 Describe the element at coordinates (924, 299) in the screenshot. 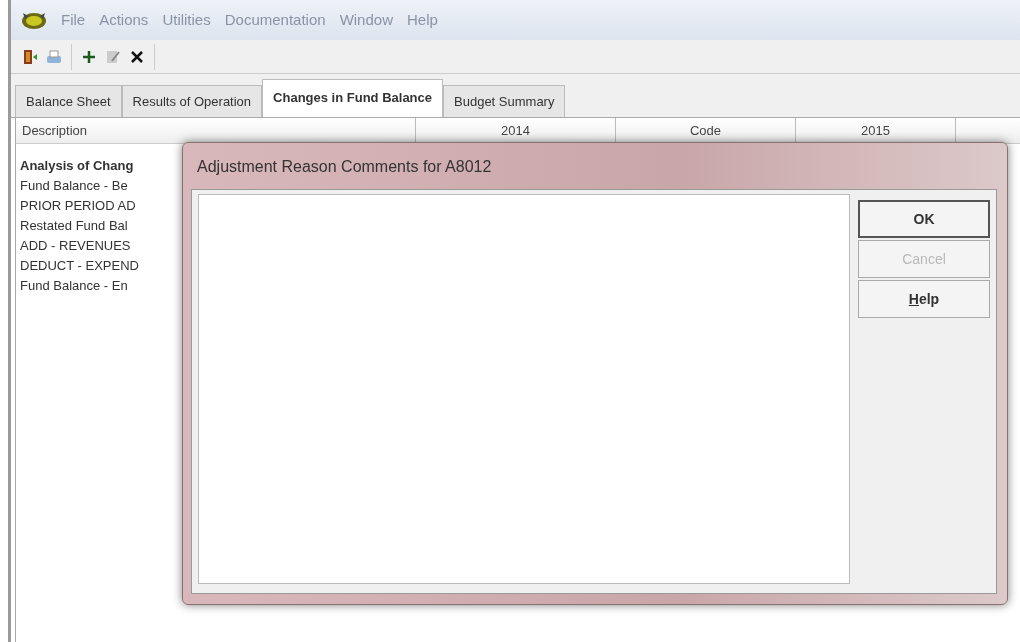

I see `dialog-button: Help` at that location.